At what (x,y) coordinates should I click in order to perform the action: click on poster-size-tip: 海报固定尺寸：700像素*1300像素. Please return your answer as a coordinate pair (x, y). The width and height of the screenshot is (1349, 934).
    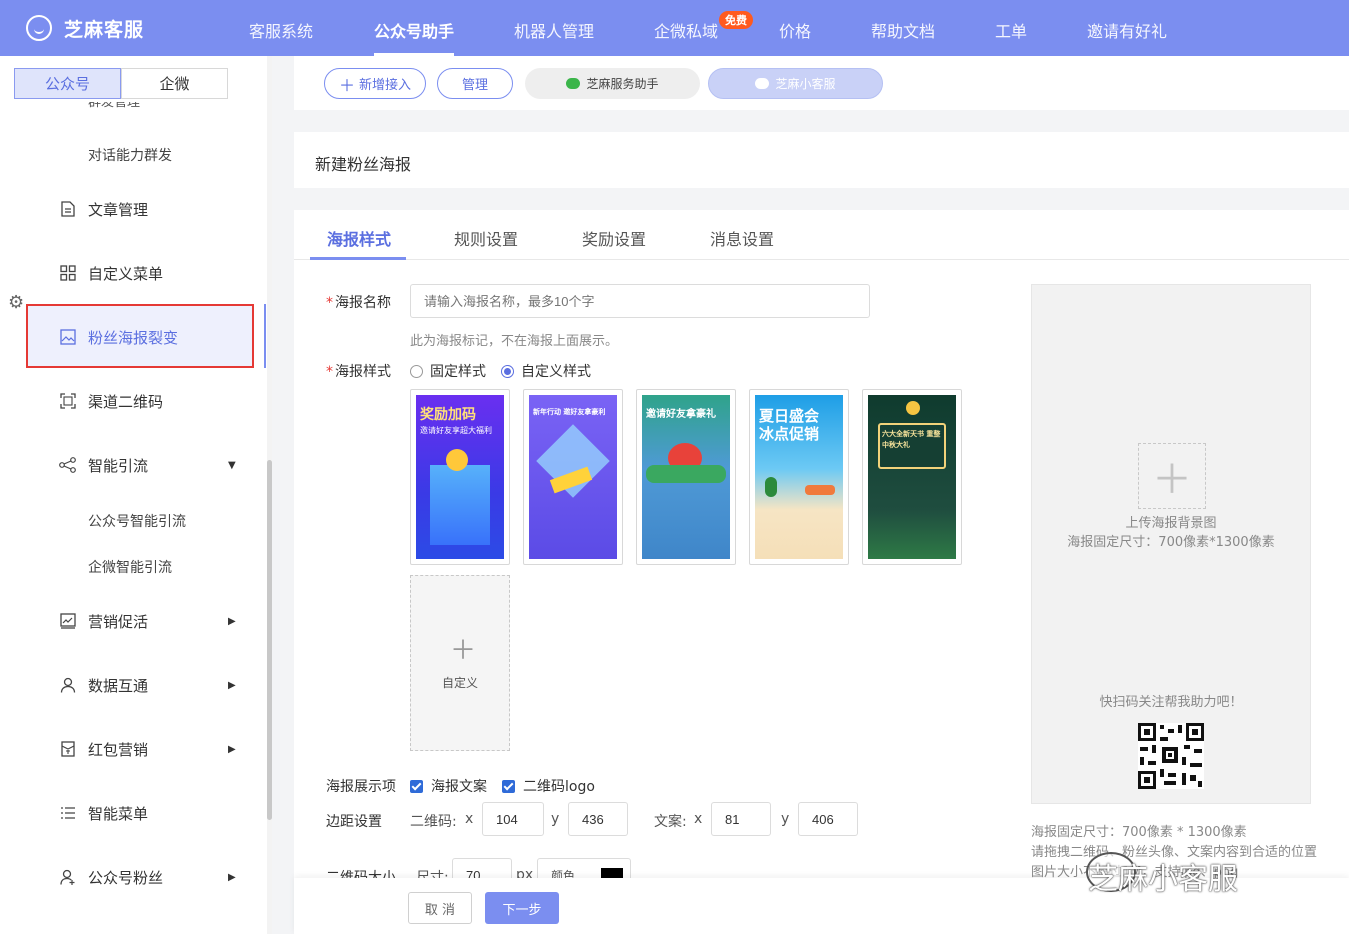
    Looking at the image, I should click on (1171, 542).